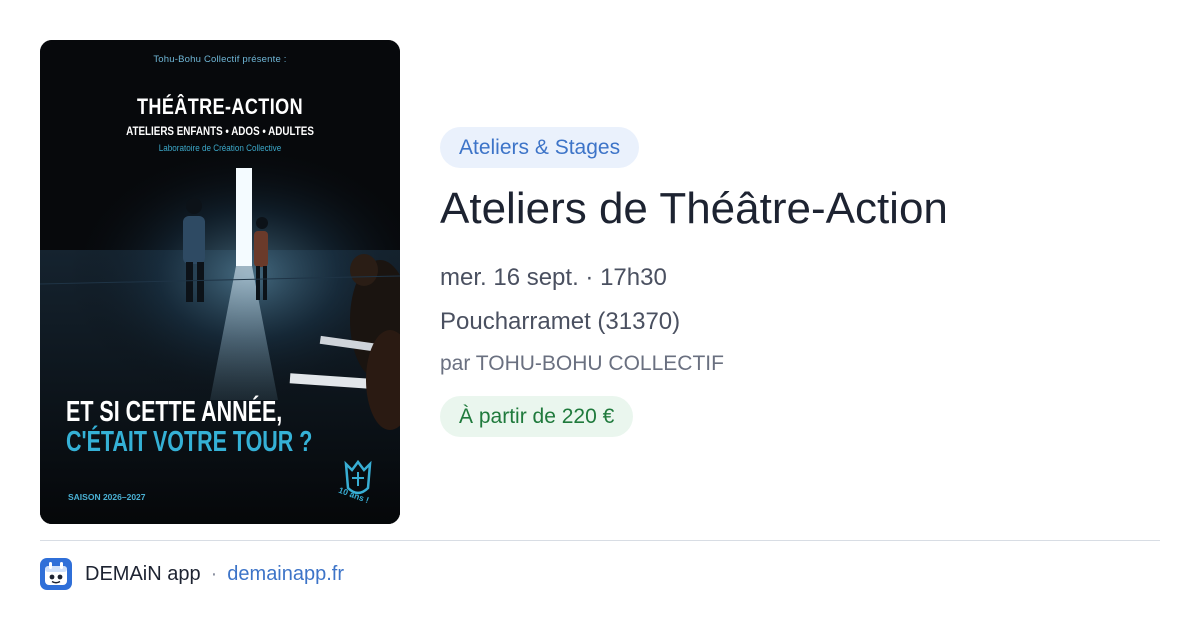 The image size is (1200, 630). I want to click on footer-divider, so click(600, 540).